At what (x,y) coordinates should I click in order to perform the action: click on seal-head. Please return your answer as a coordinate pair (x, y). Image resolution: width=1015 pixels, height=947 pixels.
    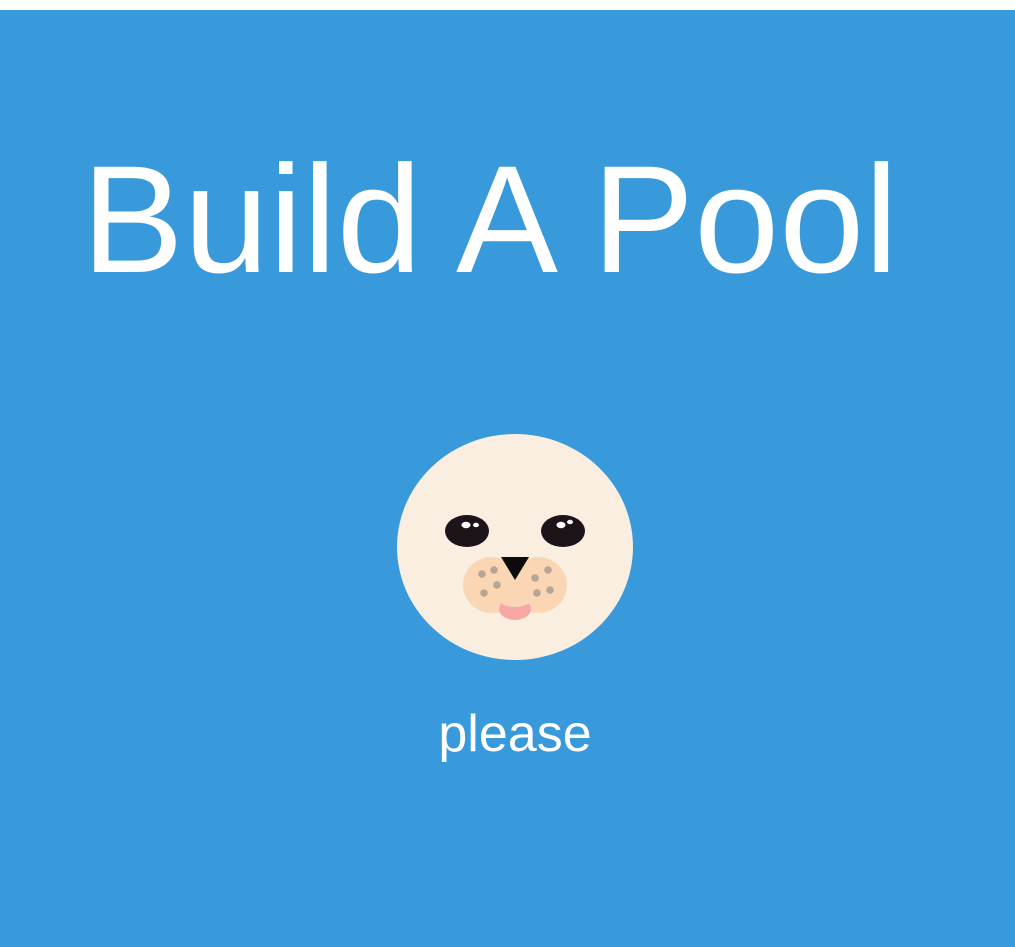
    Looking at the image, I should click on (515, 547).